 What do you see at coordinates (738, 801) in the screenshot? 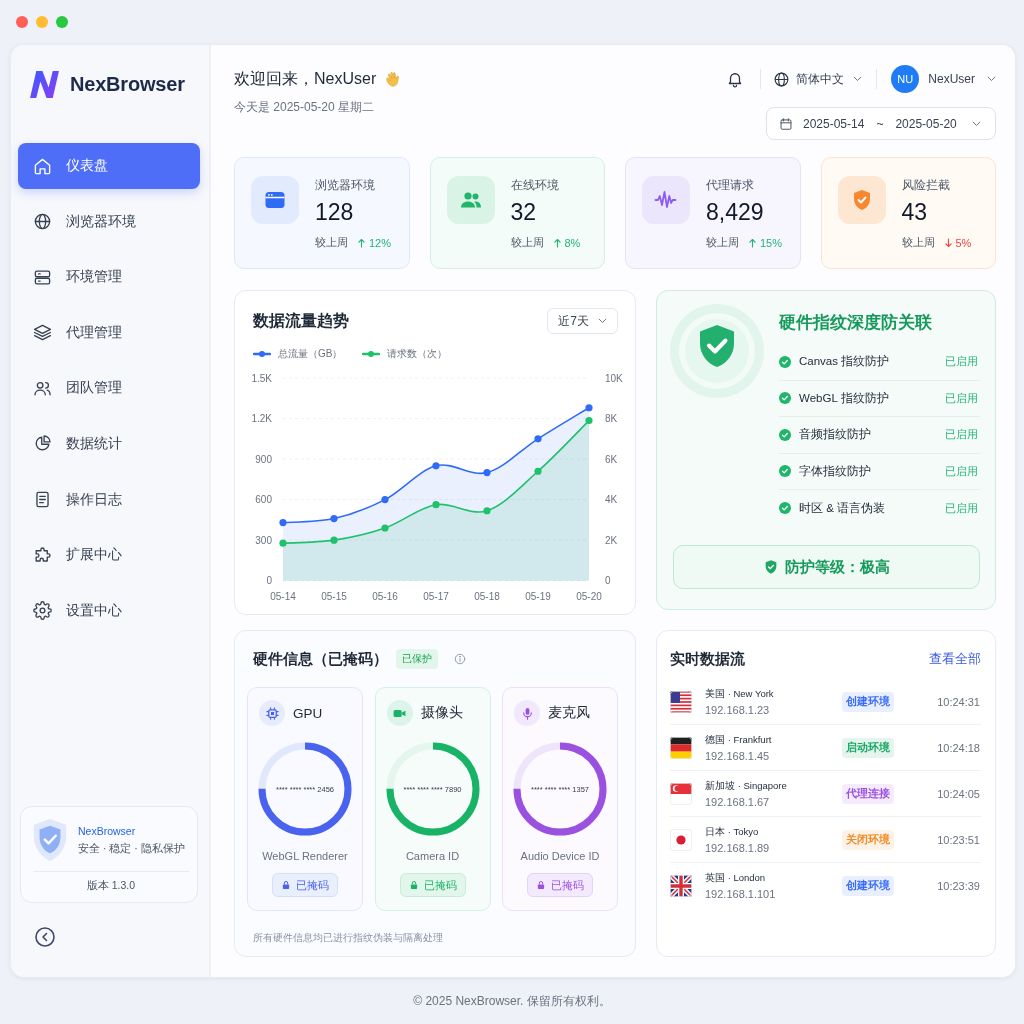
I see `ip-address: 192.168.1.67` at bounding box center [738, 801].